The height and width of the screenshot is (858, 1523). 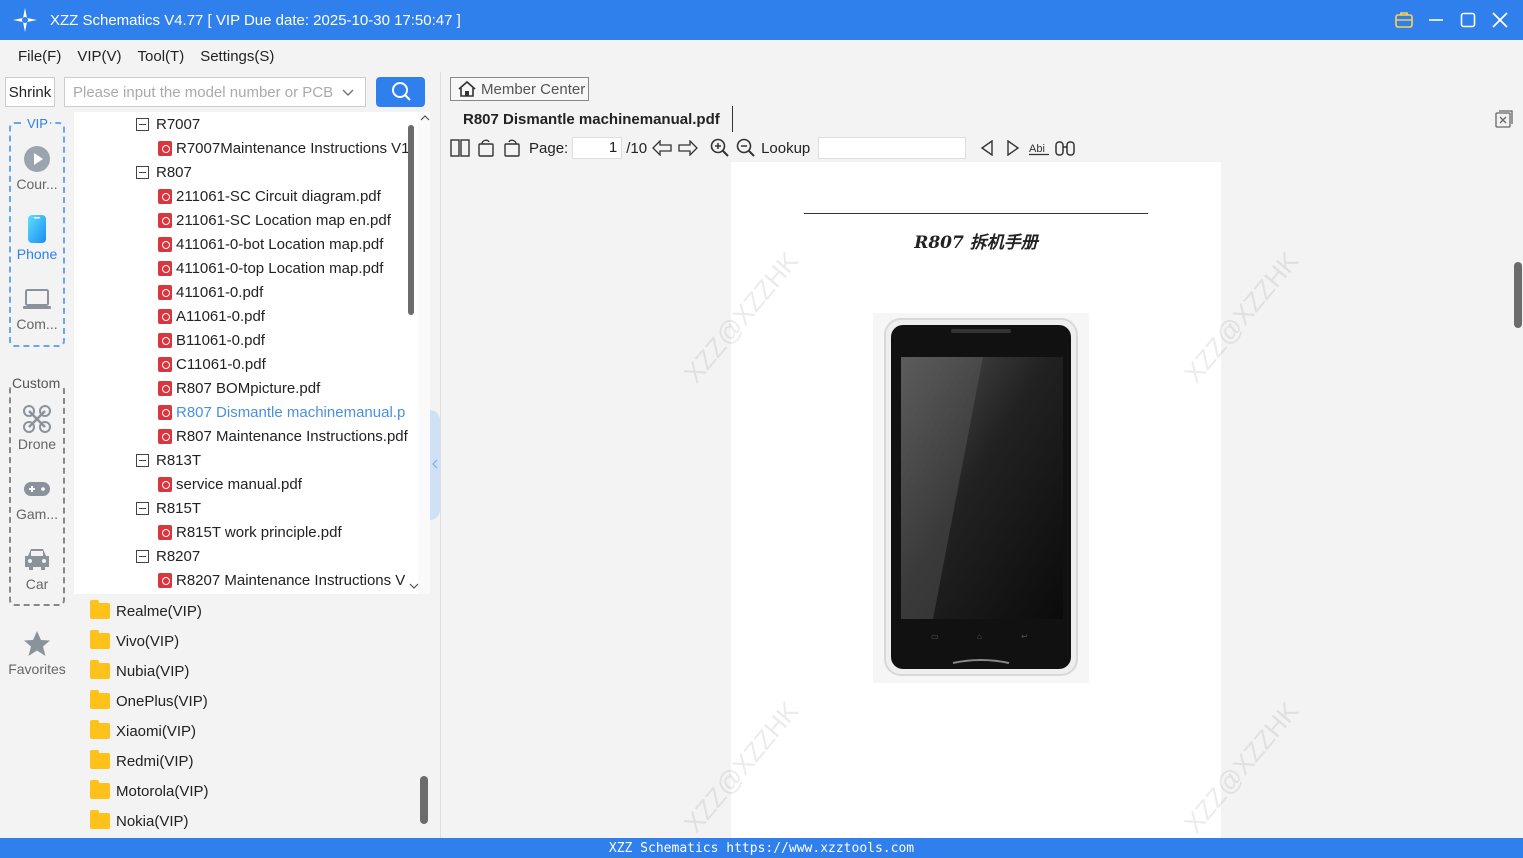 I want to click on nav-car: Car, so click(x=37, y=568).